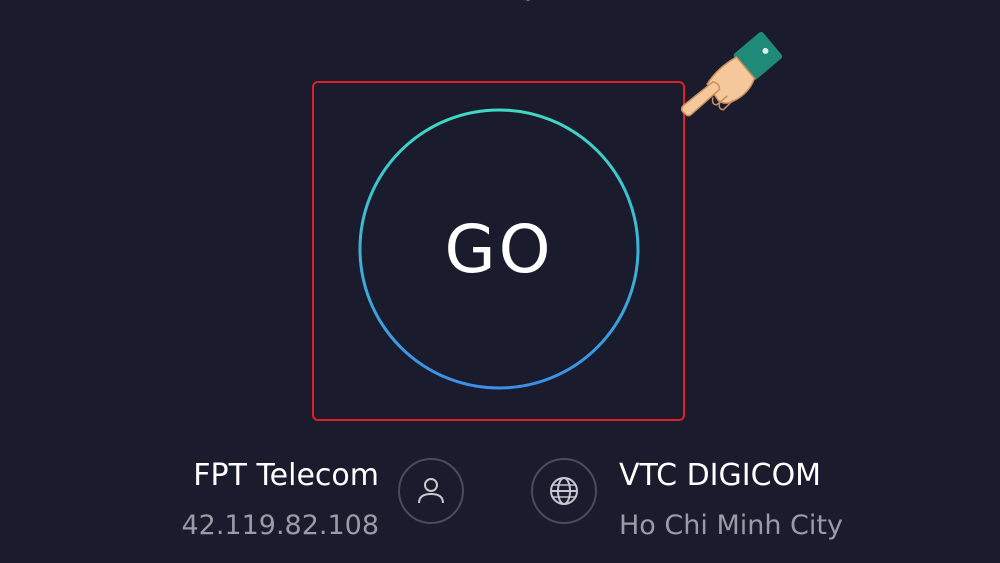  I want to click on go-button-label: GO, so click(499, 249).